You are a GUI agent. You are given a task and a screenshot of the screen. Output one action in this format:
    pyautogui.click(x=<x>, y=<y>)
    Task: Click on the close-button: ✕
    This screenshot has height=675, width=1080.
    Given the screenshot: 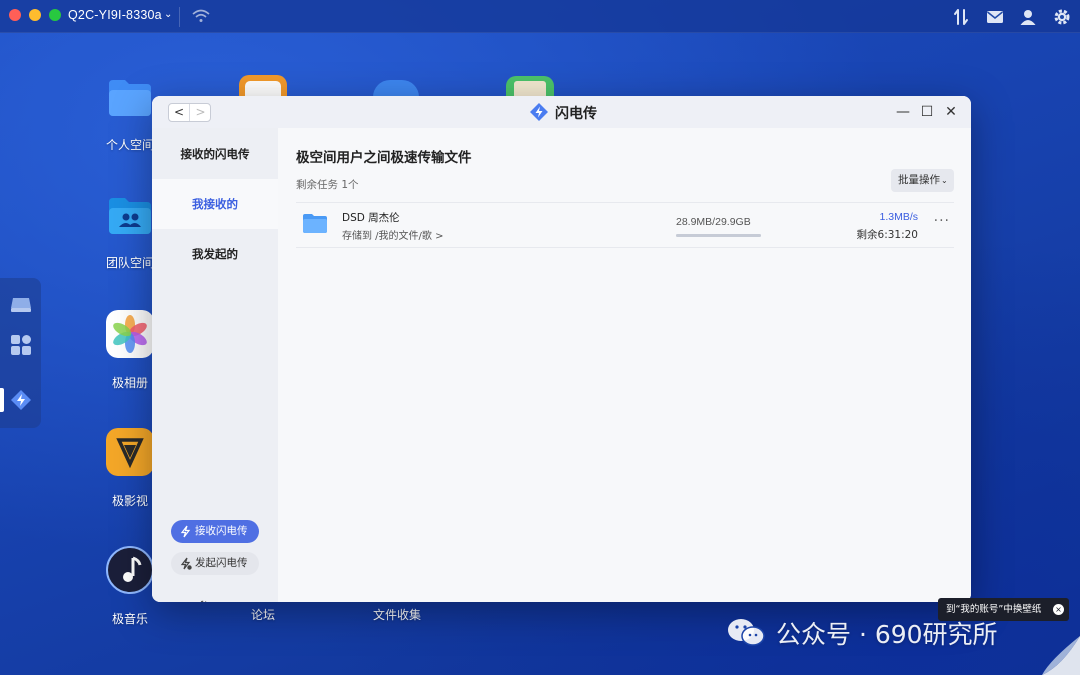 What is the action you would take?
    pyautogui.click(x=951, y=112)
    